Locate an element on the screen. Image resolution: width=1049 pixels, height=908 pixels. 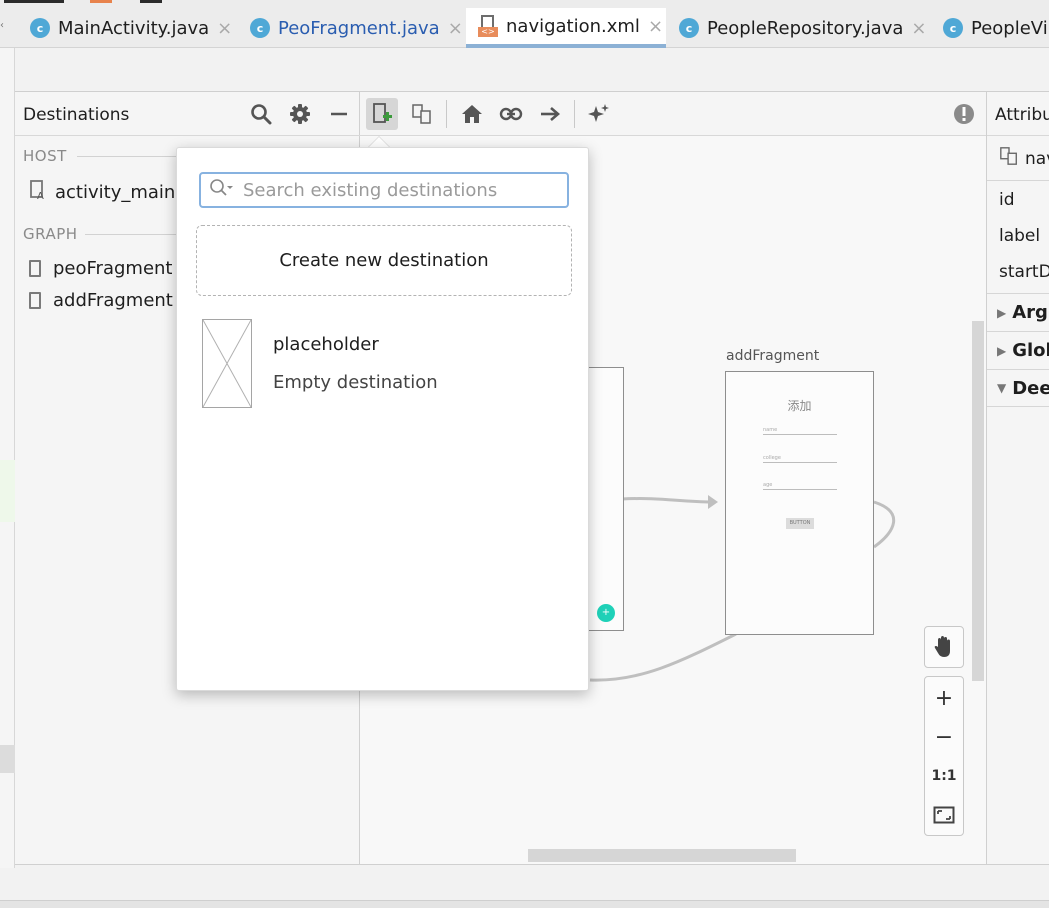
pan-hand-icon is located at coordinates (944, 647).